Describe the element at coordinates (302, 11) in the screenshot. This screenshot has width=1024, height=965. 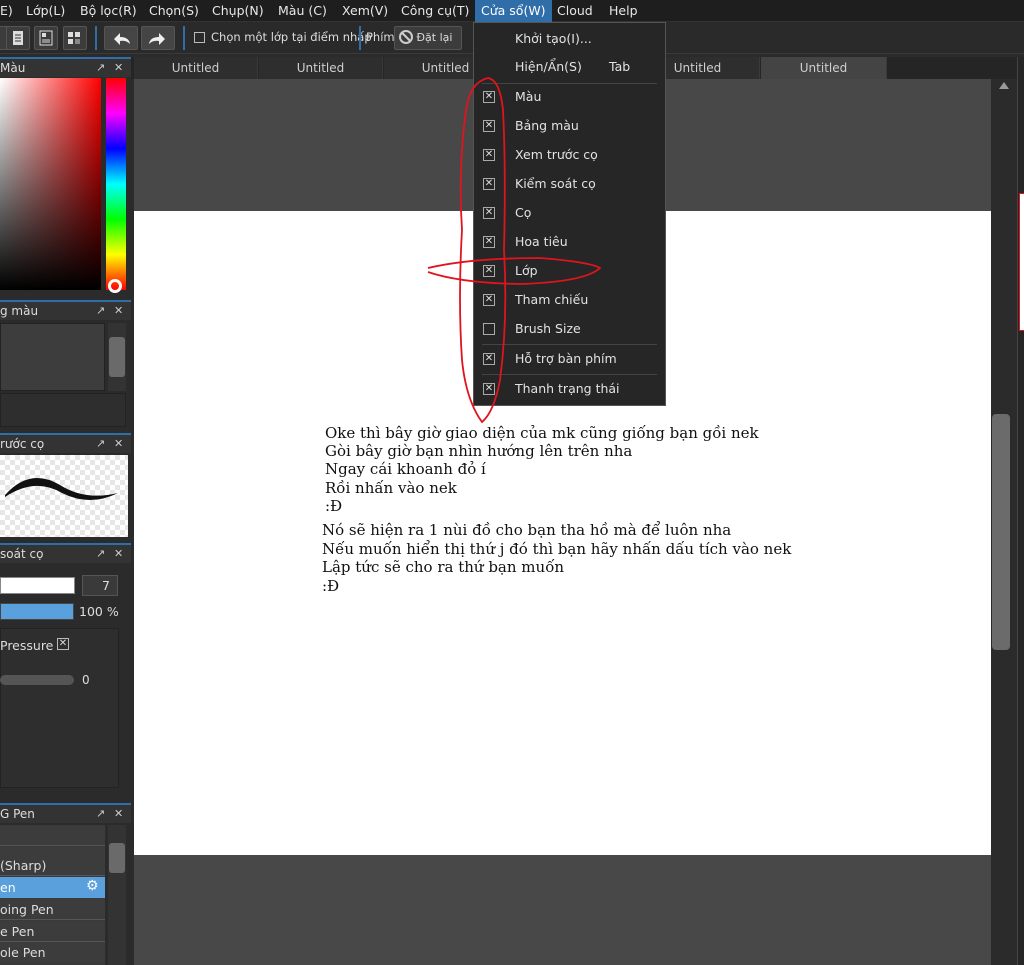
I see `menu-color: Màu (C)` at that location.